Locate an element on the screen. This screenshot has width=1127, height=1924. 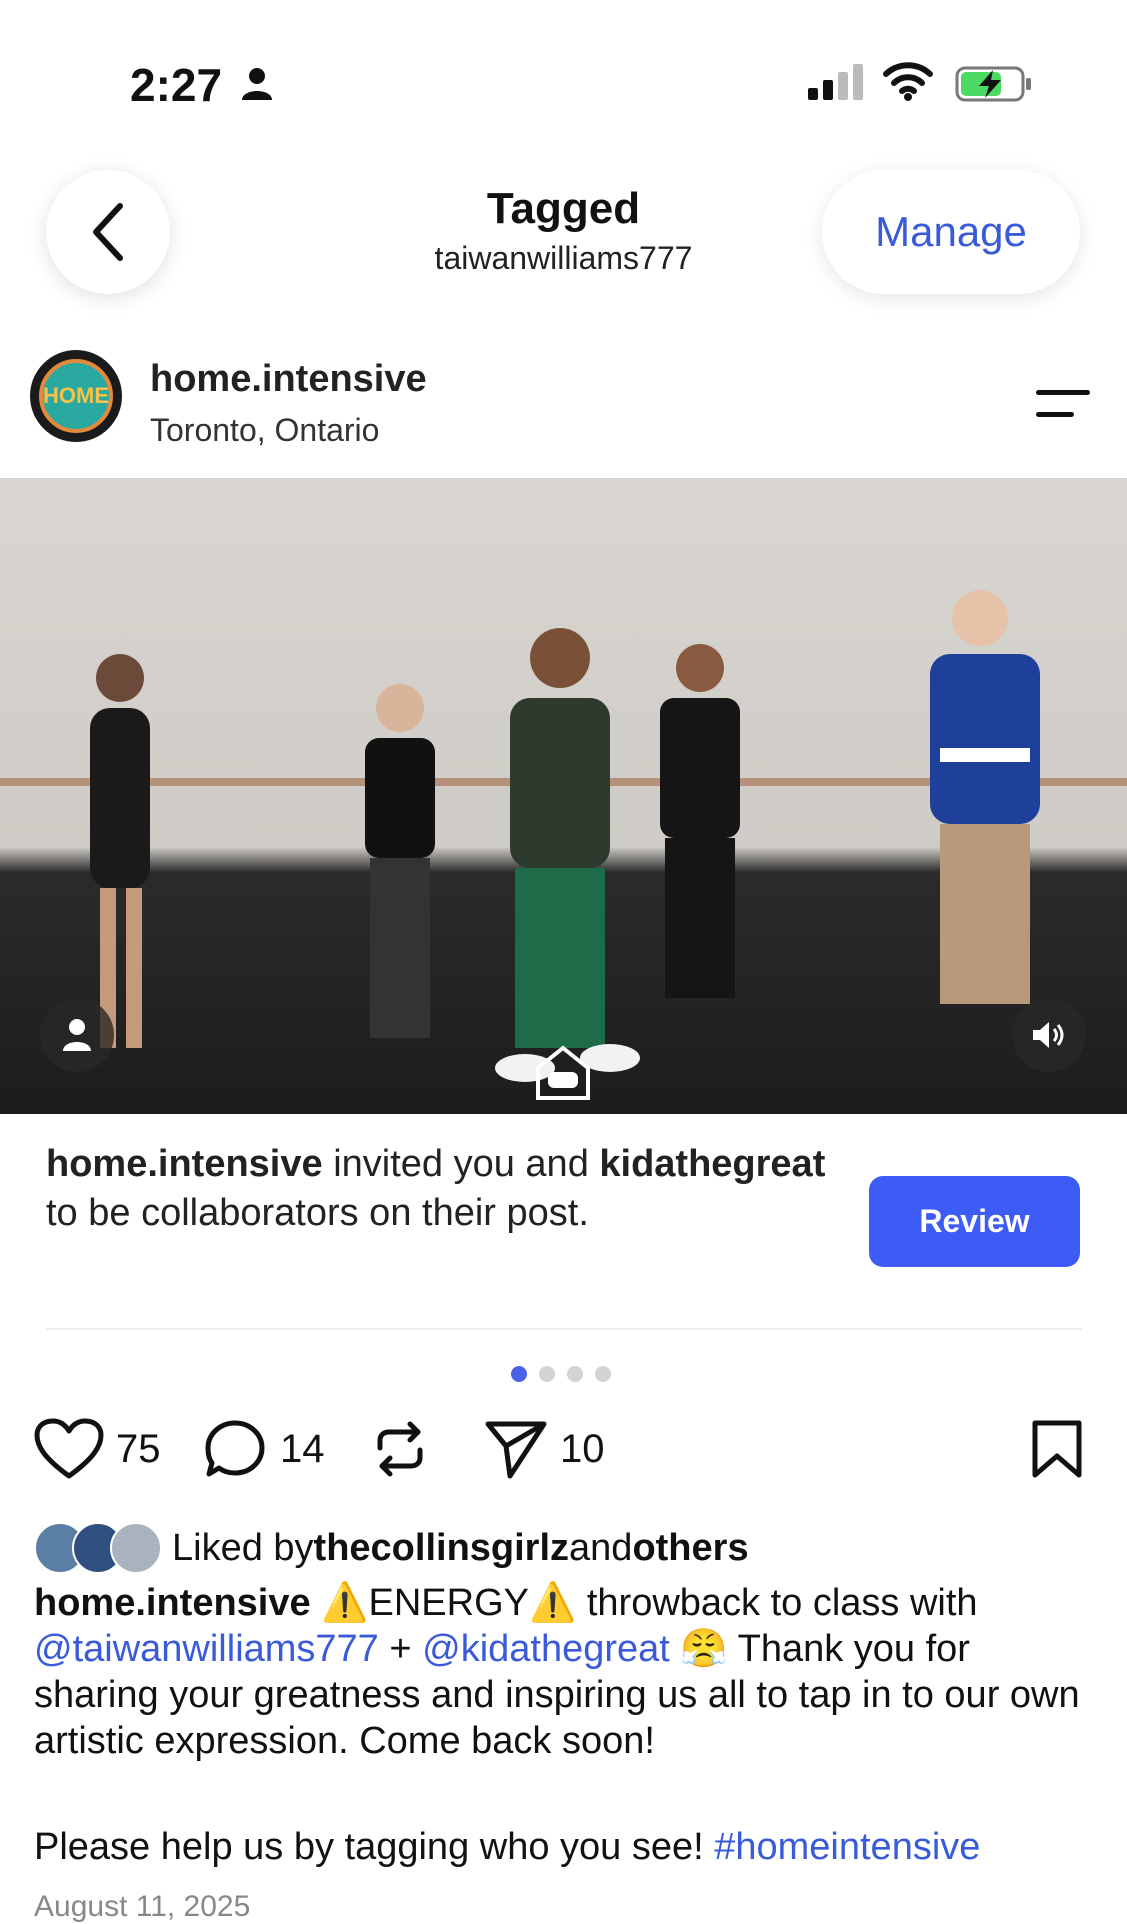
menu-icon is located at coordinates (1063, 403).